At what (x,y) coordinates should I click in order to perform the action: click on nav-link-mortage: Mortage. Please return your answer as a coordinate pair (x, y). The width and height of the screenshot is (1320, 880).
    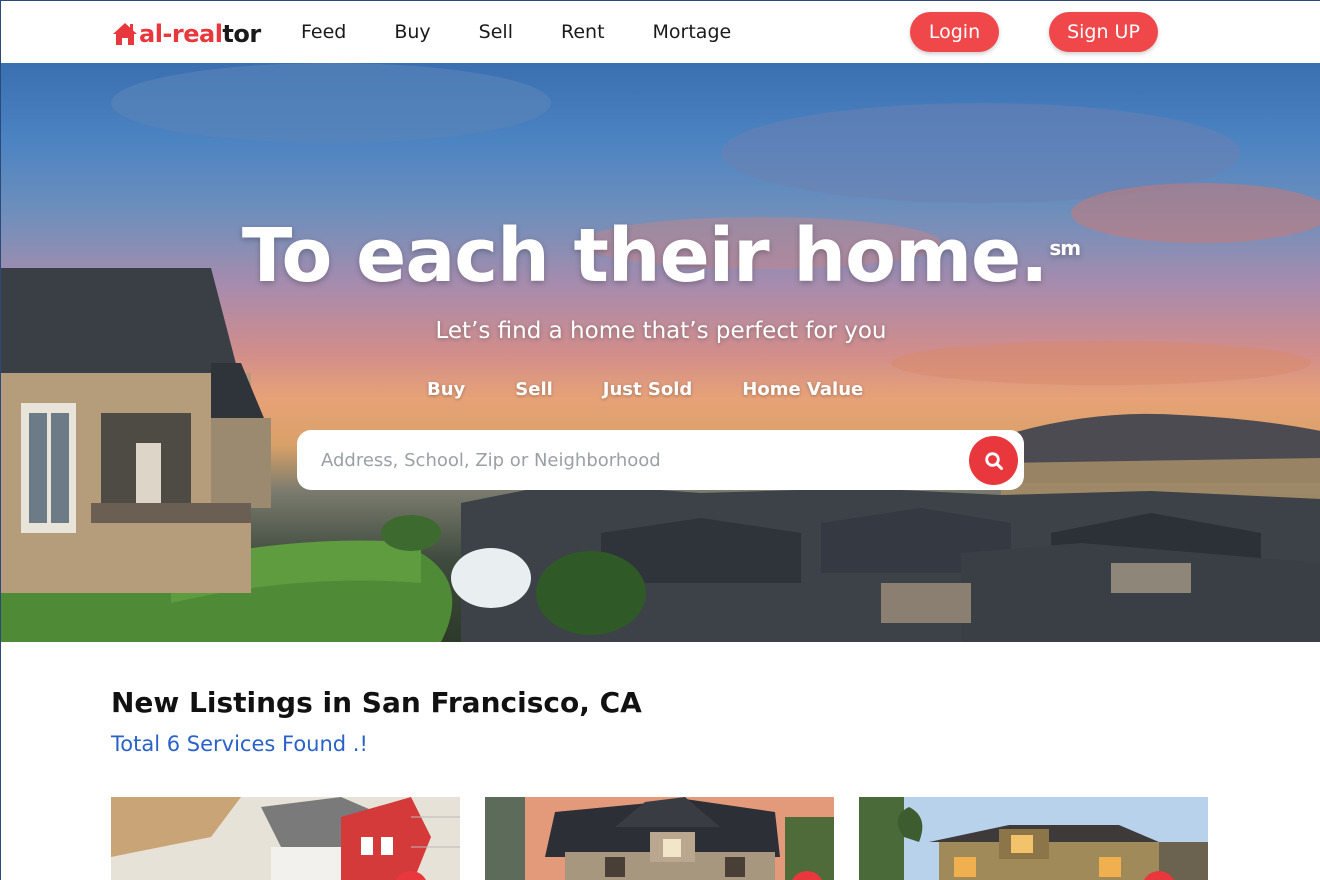
    Looking at the image, I should click on (692, 32).